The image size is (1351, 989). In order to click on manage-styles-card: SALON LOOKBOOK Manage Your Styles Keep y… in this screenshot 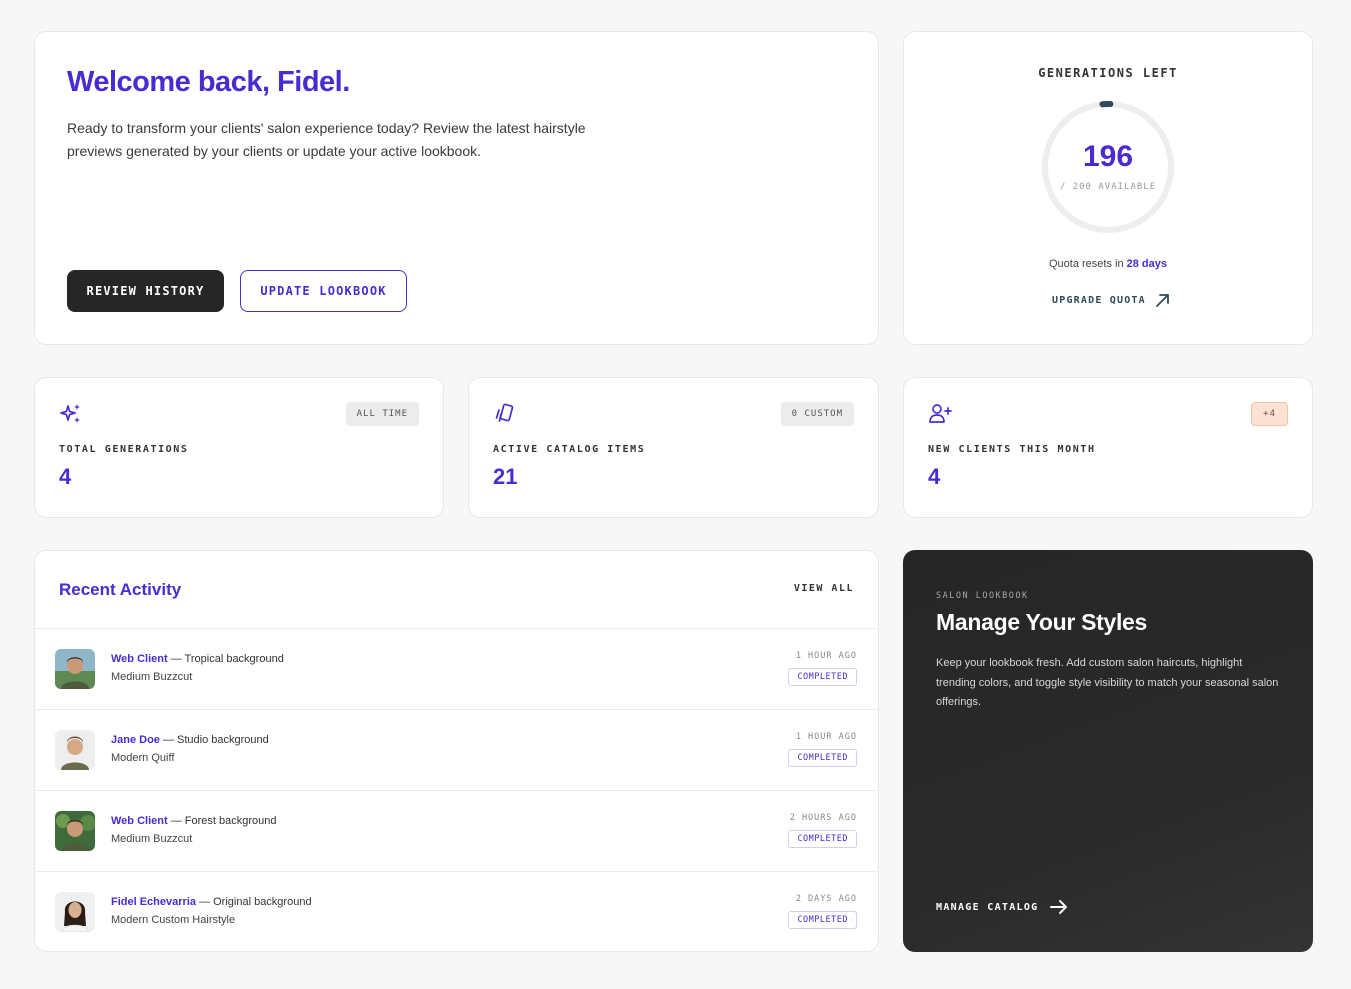, I will do `click(1108, 751)`.